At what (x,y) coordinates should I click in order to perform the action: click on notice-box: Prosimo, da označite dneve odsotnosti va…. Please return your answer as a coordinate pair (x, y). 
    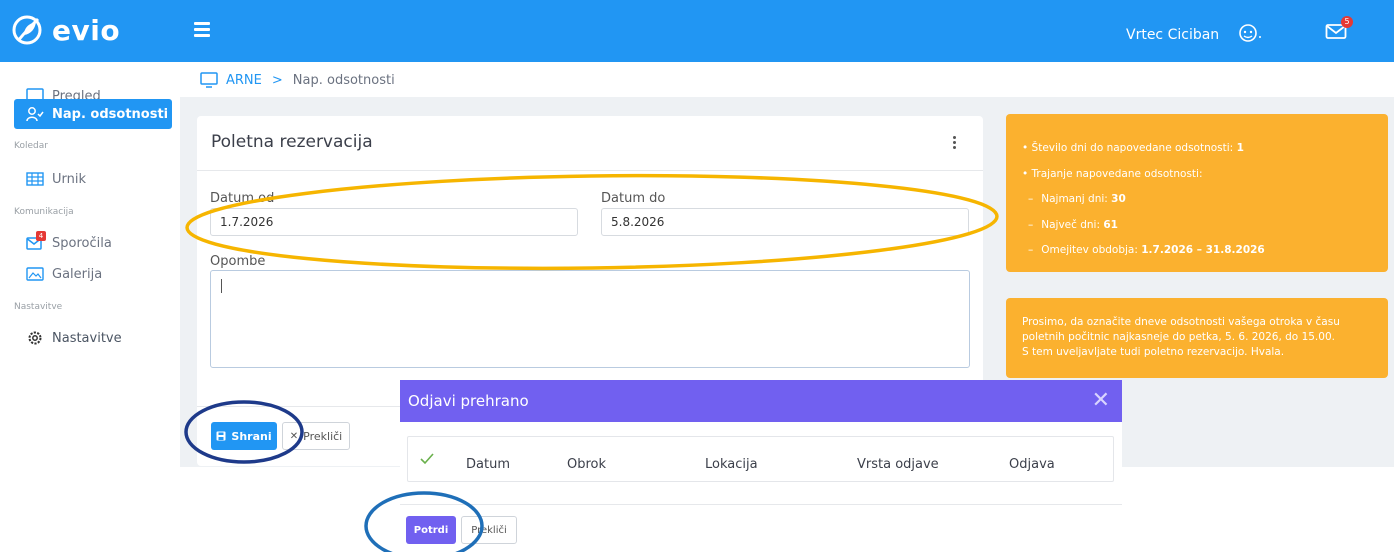
    Looking at the image, I should click on (1197, 338).